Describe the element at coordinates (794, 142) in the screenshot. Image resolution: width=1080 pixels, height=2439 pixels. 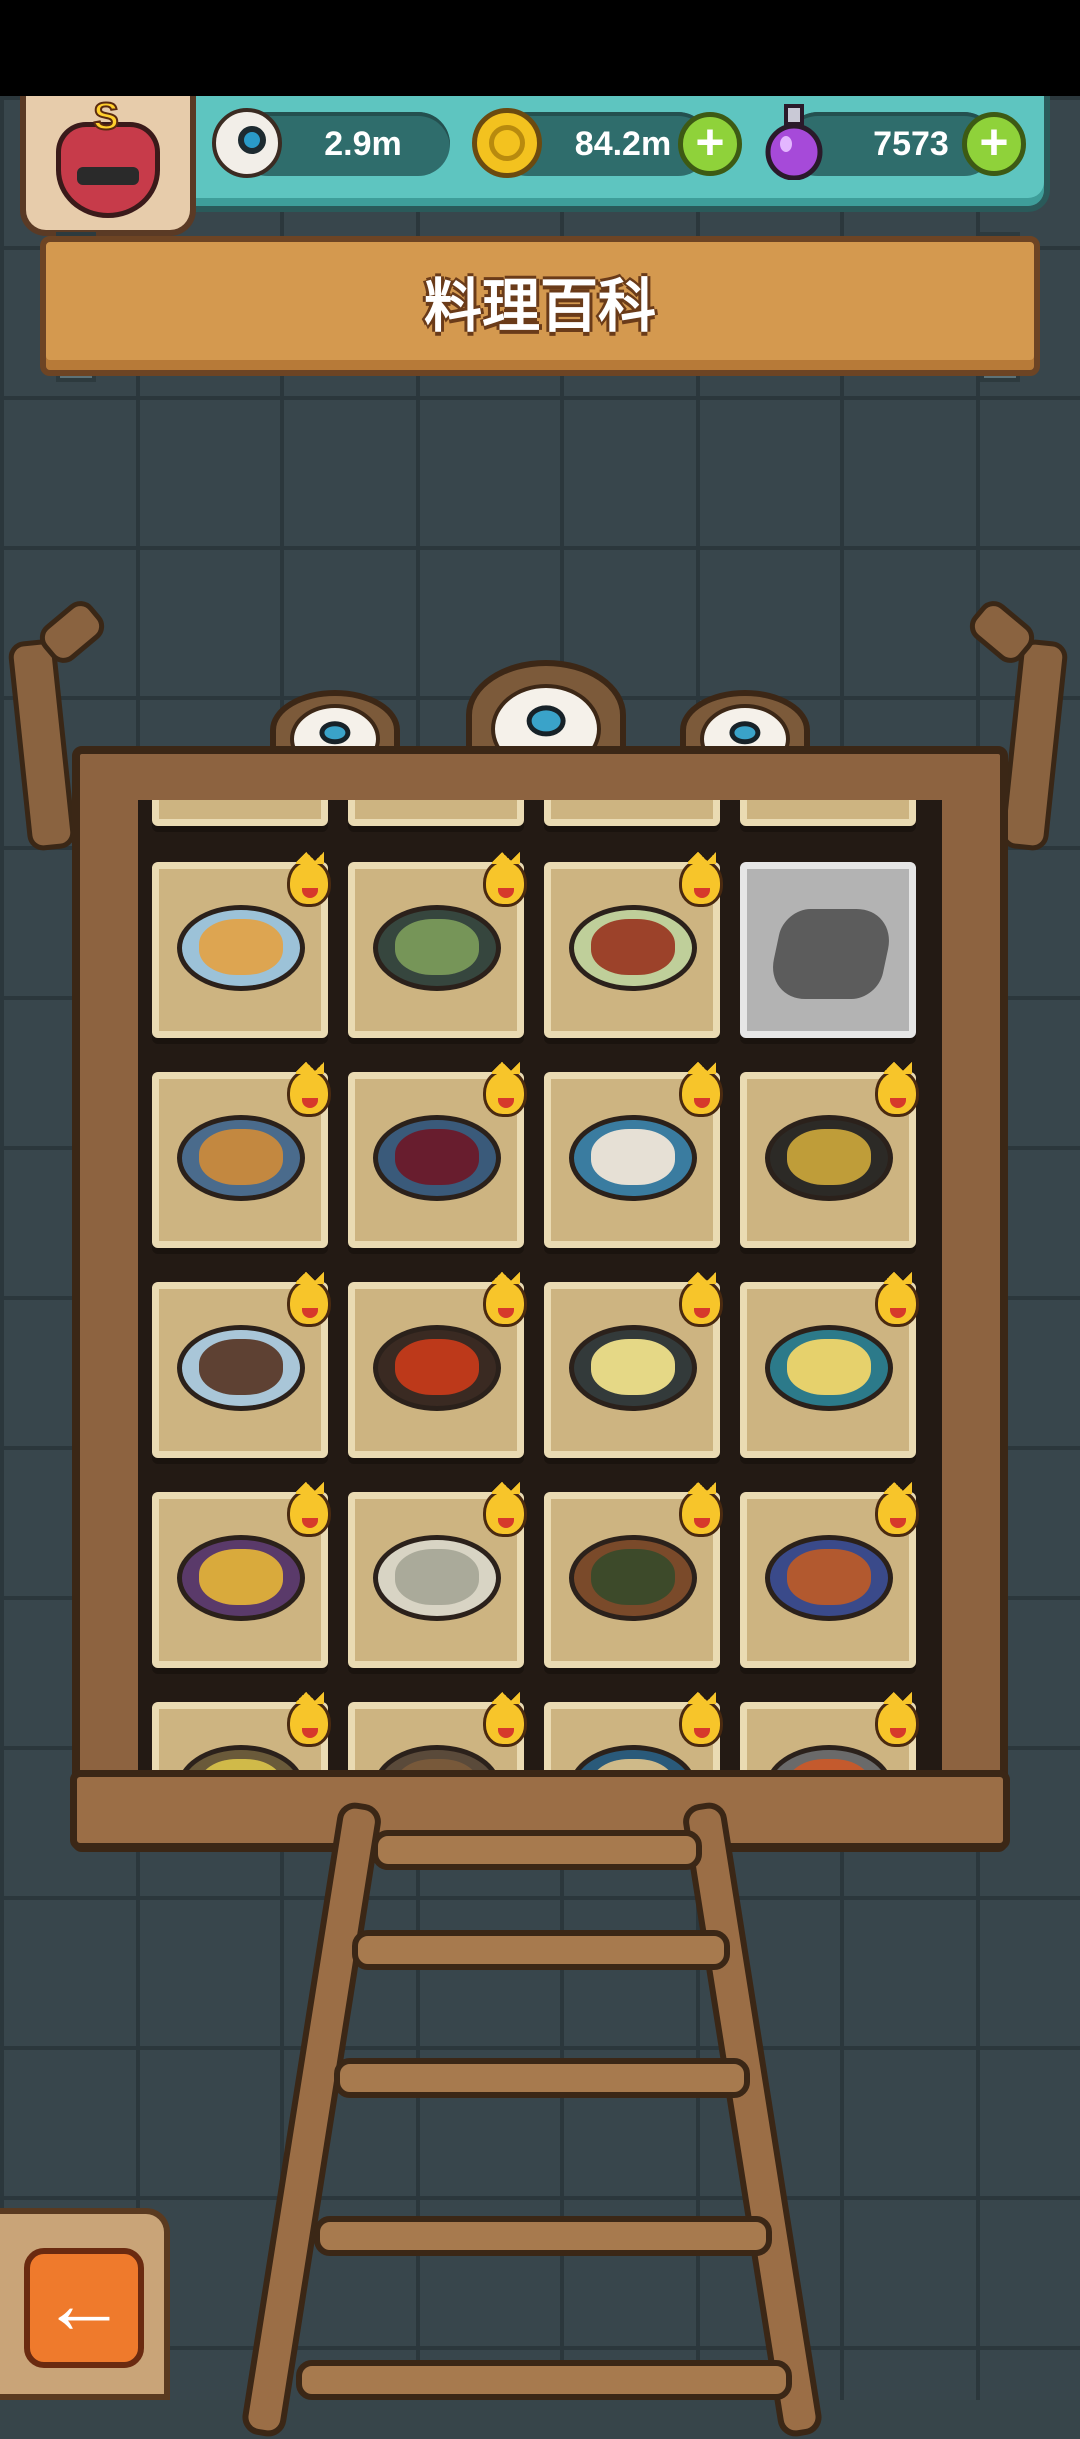
I see `potion-icon` at that location.